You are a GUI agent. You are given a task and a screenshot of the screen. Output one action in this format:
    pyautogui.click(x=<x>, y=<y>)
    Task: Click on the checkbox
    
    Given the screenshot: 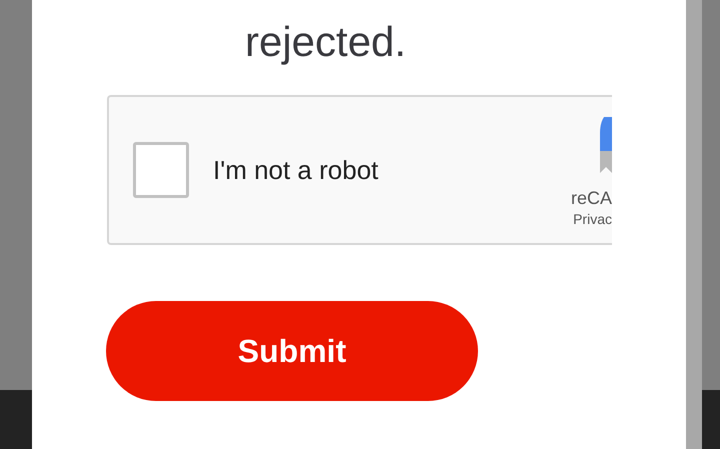 What is the action you would take?
    pyautogui.click(x=161, y=170)
    